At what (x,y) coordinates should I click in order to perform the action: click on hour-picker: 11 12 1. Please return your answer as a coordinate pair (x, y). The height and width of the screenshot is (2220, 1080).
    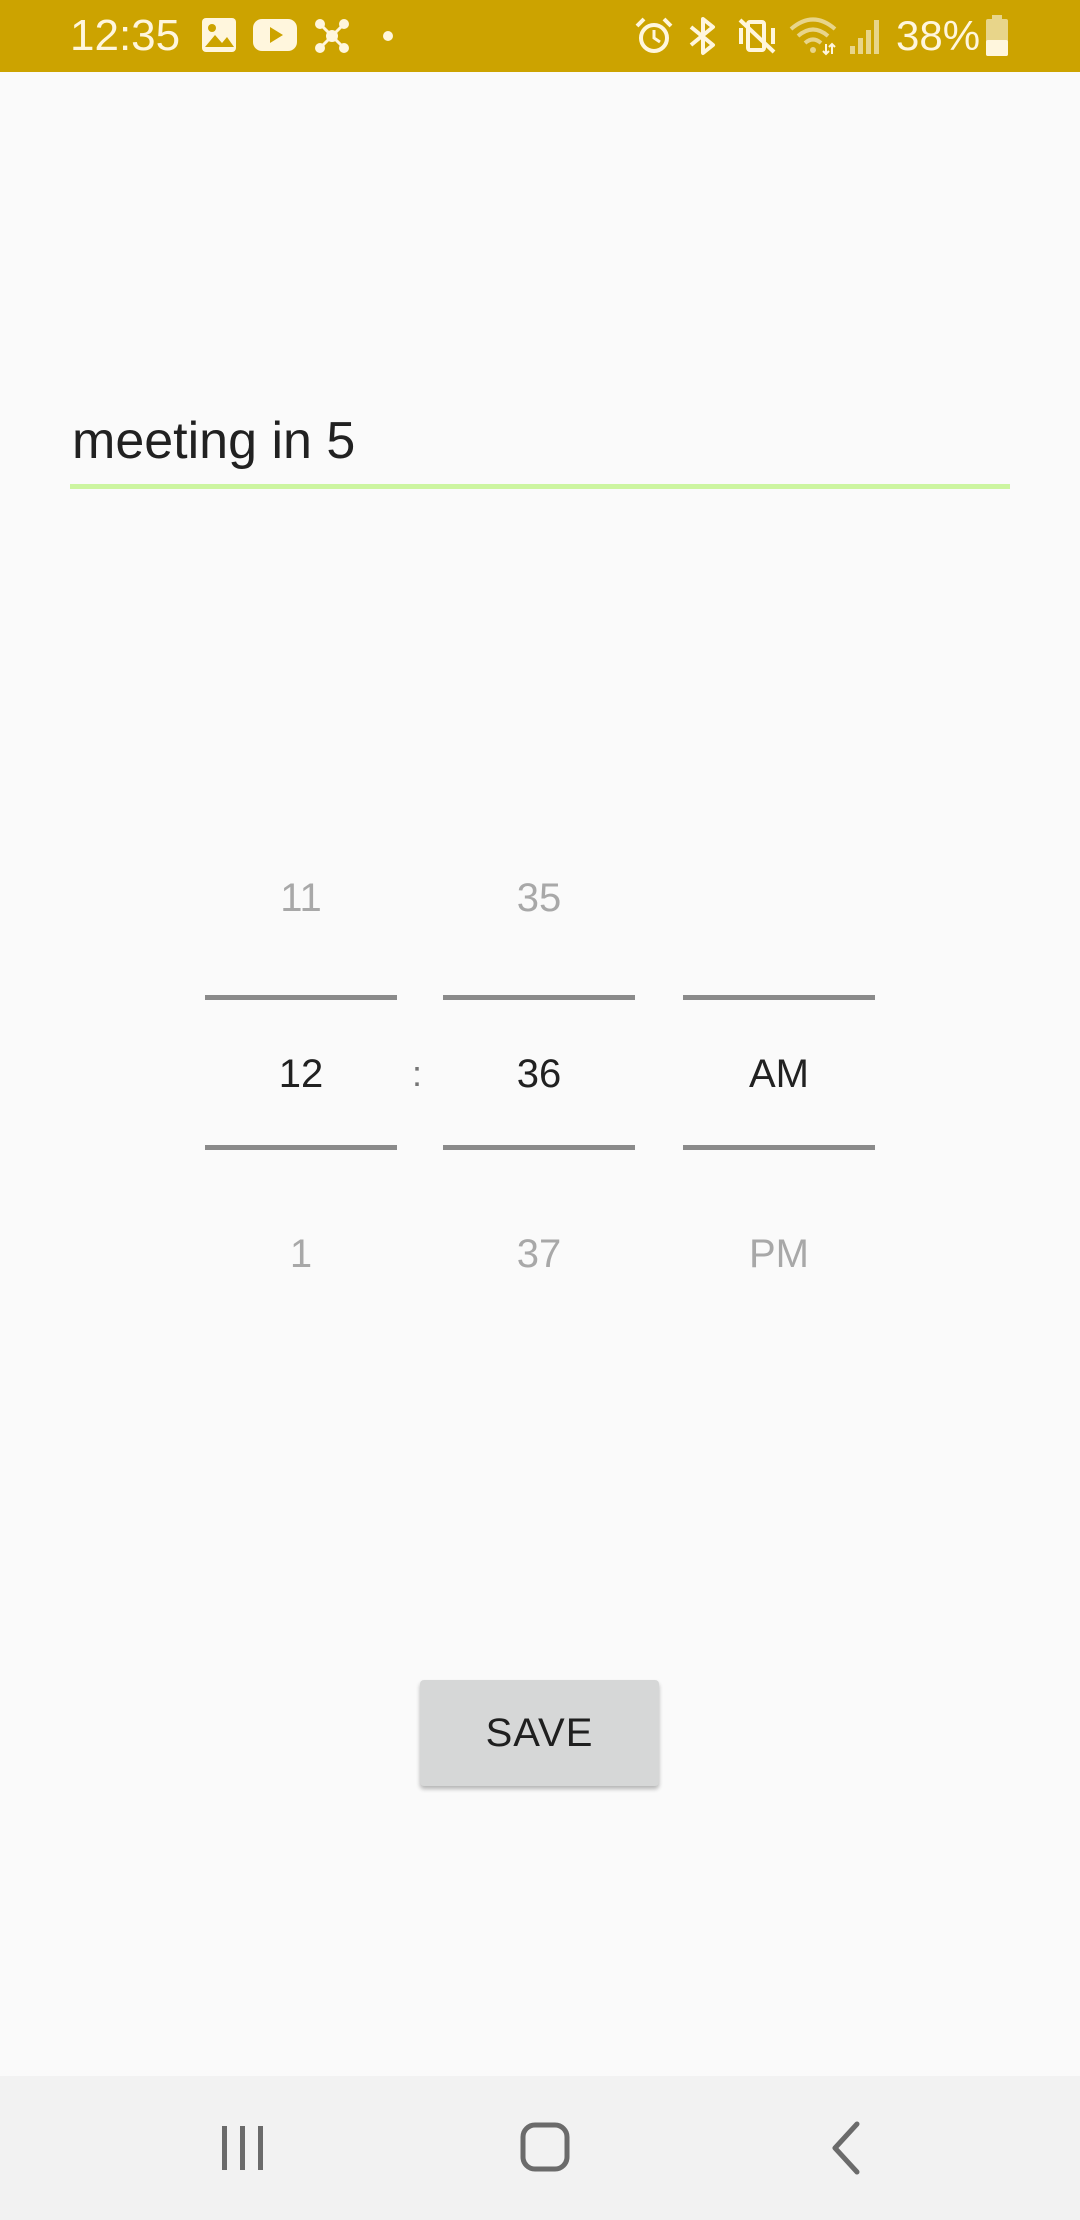
    Looking at the image, I should click on (301, 1065).